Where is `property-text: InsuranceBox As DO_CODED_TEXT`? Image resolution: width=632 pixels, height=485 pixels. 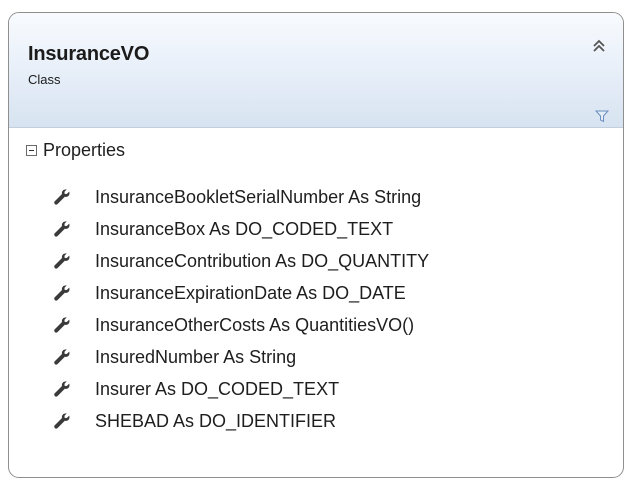 property-text: InsuranceBox As DO_CODED_TEXT is located at coordinates (244, 228).